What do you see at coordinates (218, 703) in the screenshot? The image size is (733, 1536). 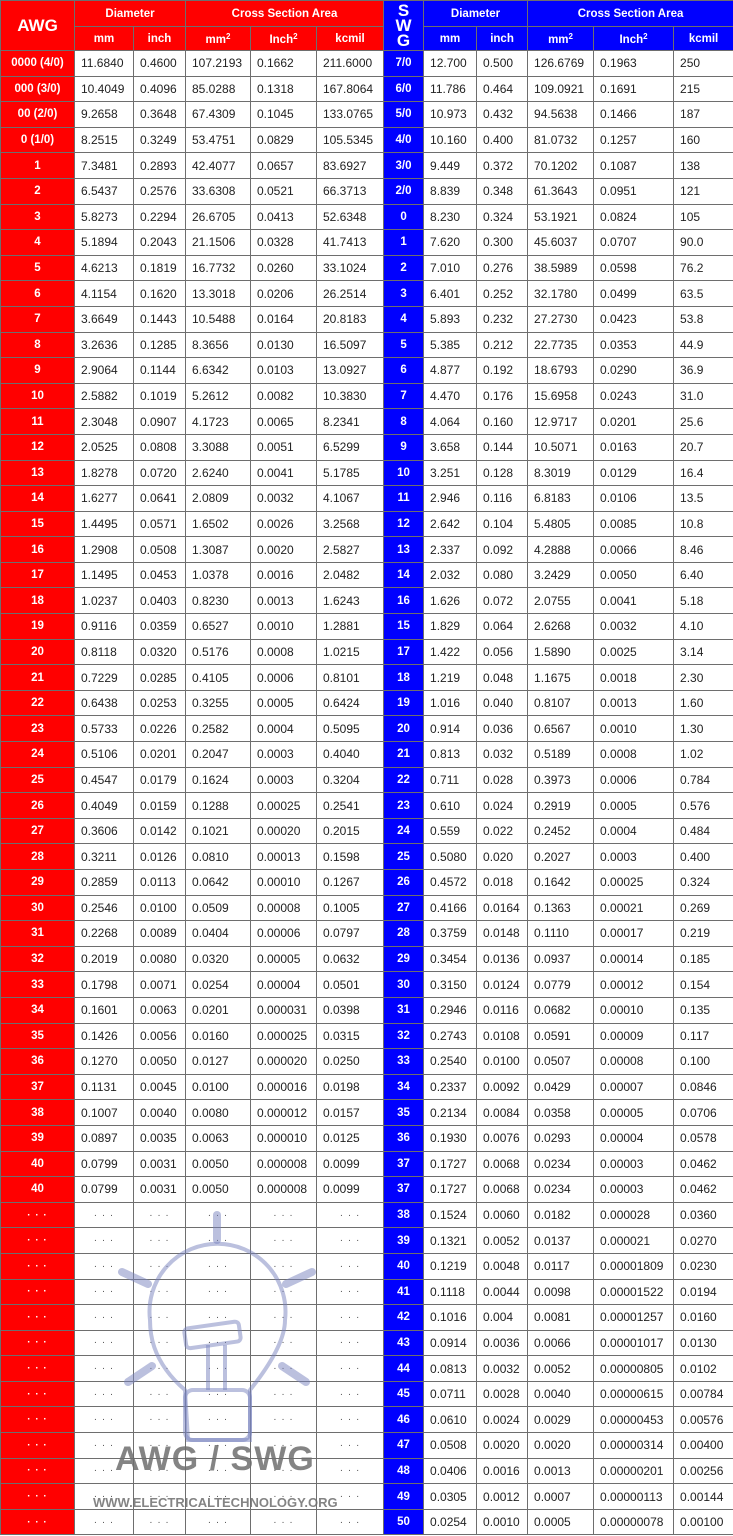 I see `awg-mm2-cell: 0.3255` at bounding box center [218, 703].